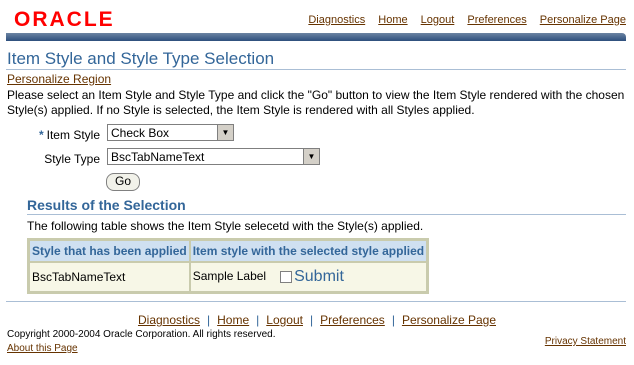 The image size is (634, 365). What do you see at coordinates (317, 133) in the screenshot?
I see `item-style-row: * Item Style Check Box ▼` at bounding box center [317, 133].